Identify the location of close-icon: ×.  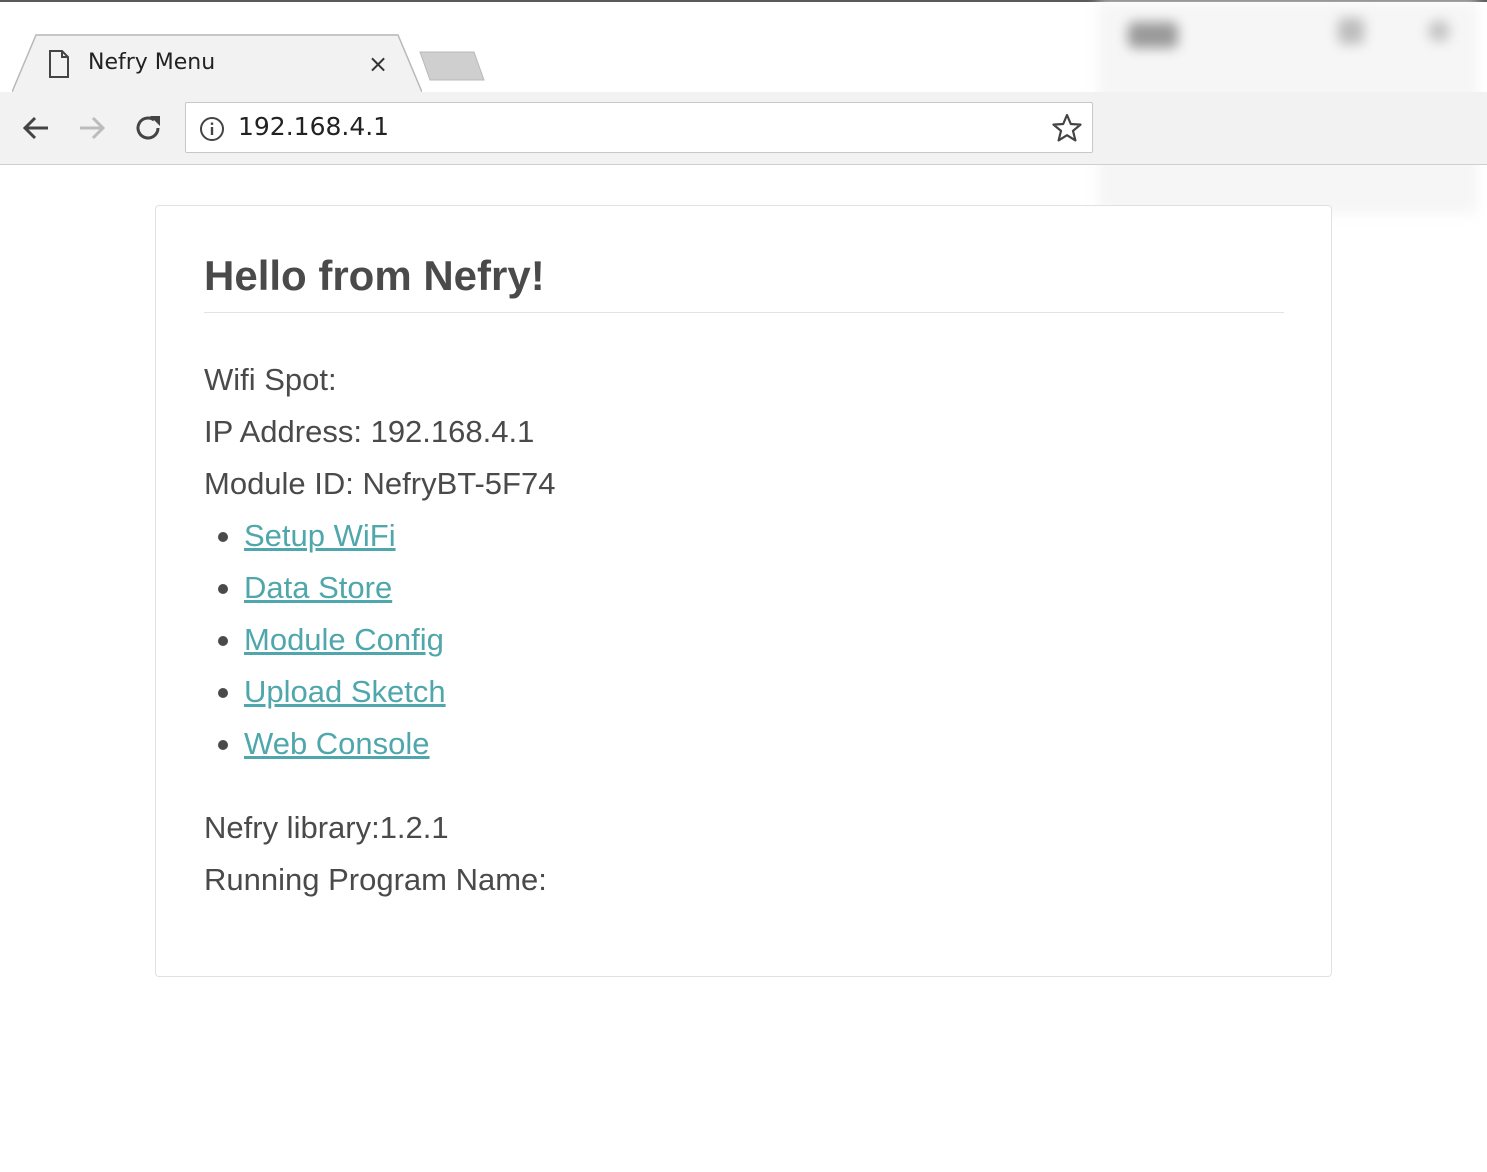
(378, 64).